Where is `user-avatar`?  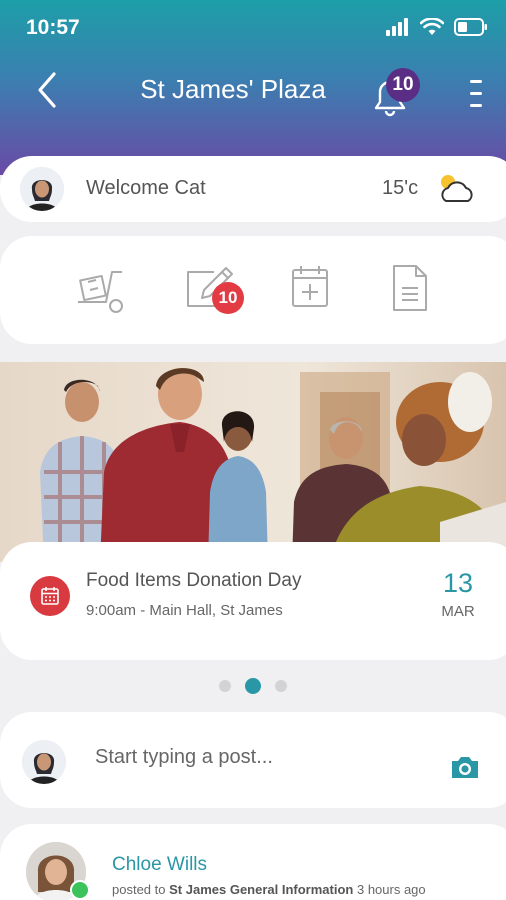
user-avatar is located at coordinates (42, 189).